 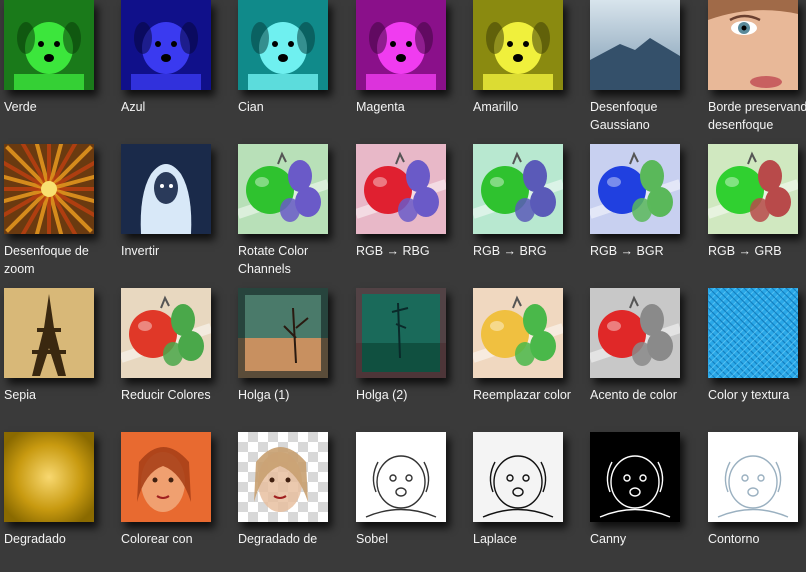 I want to click on effect-tile-borde-preservando-desenfoque: Borde preservando desenfoque, so click(x=755, y=70).